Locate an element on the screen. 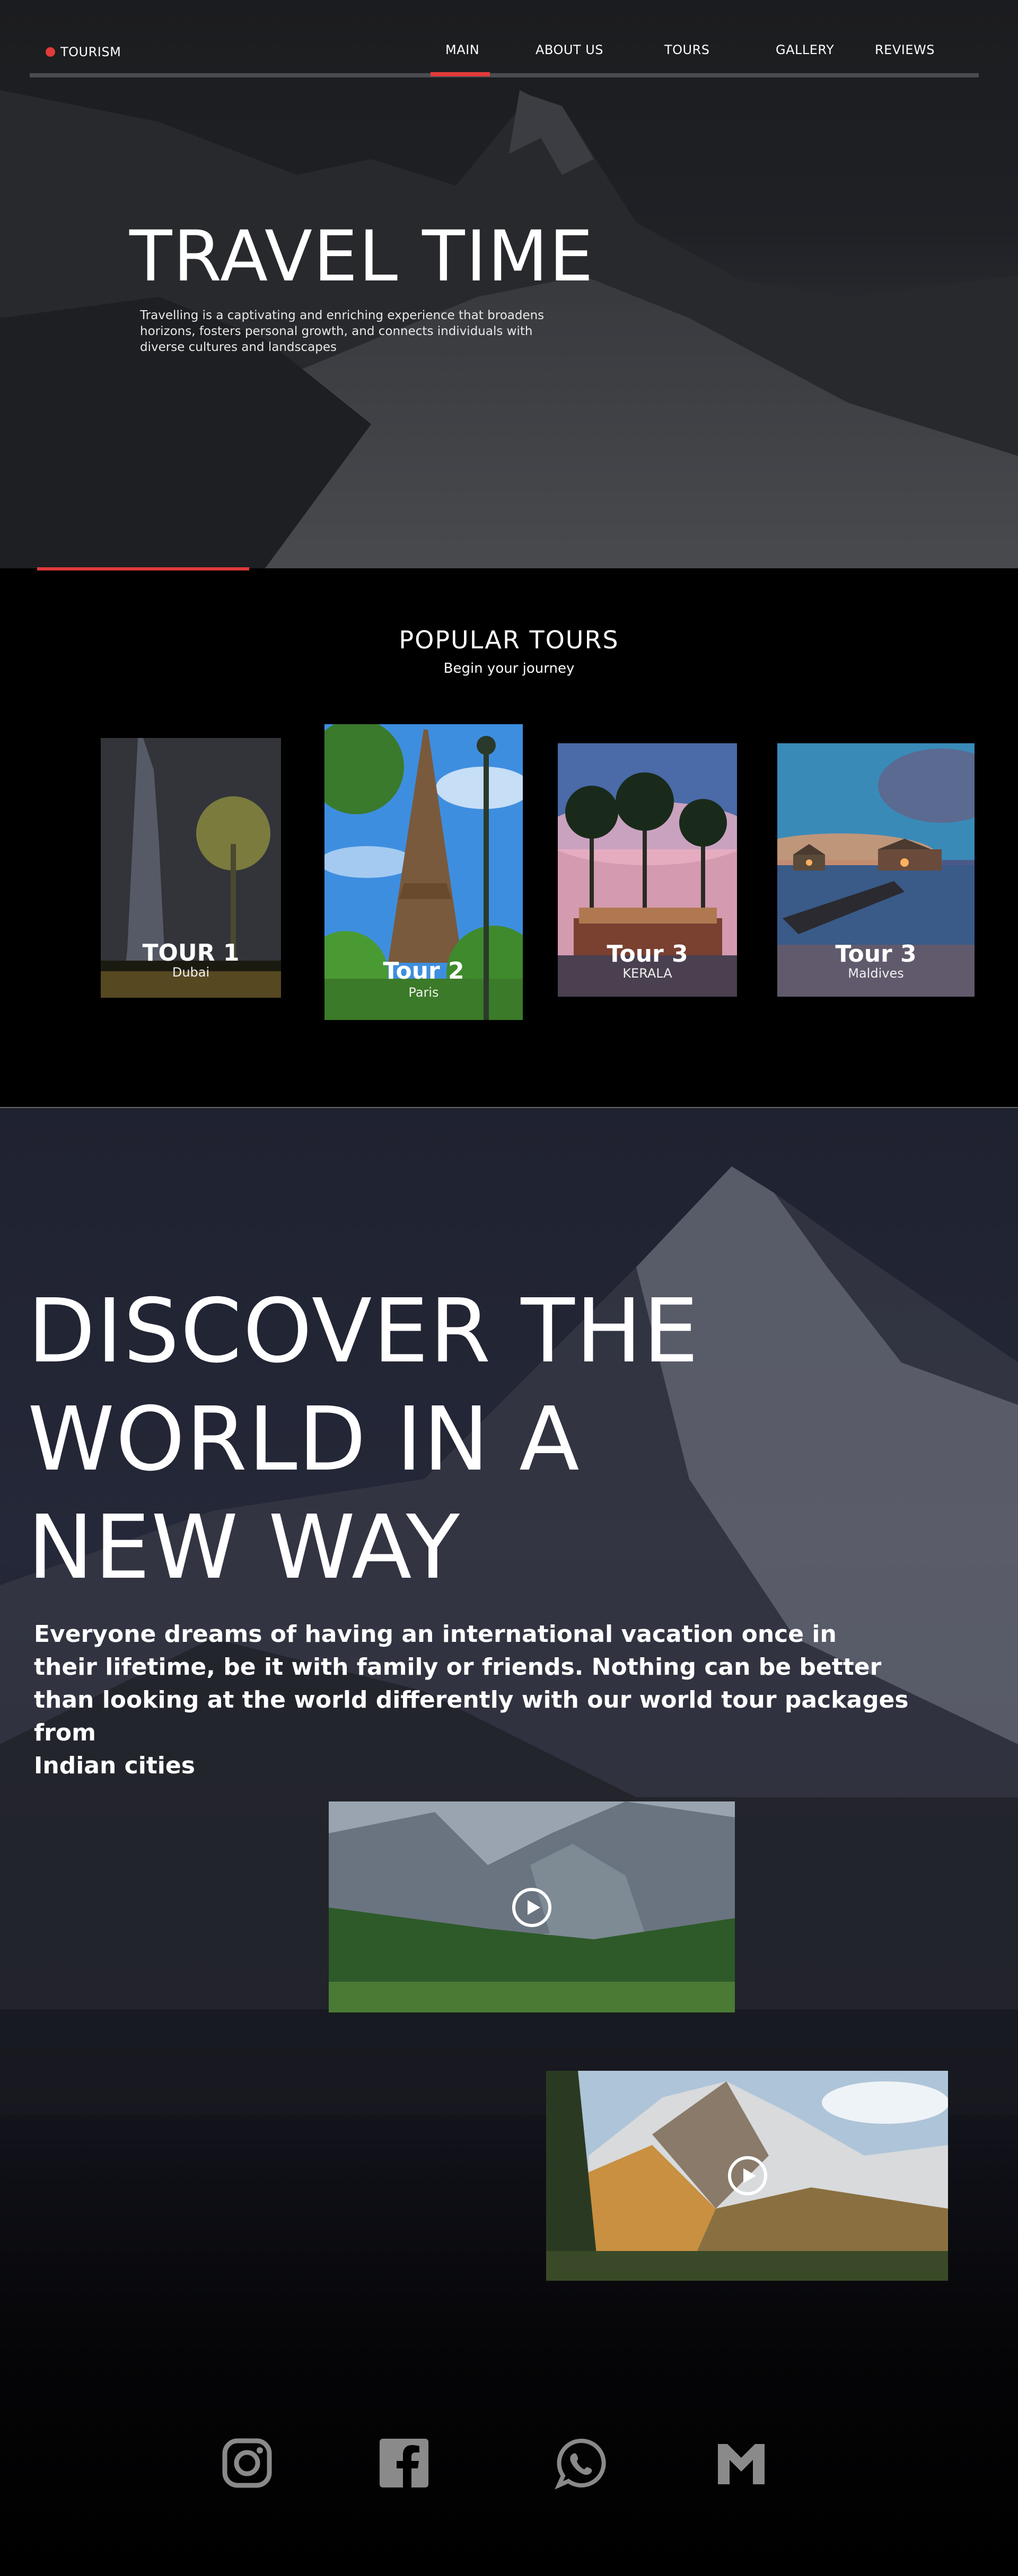 The width and height of the screenshot is (1018, 2576). nav-item-gallery: GALLERY is located at coordinates (805, 49).